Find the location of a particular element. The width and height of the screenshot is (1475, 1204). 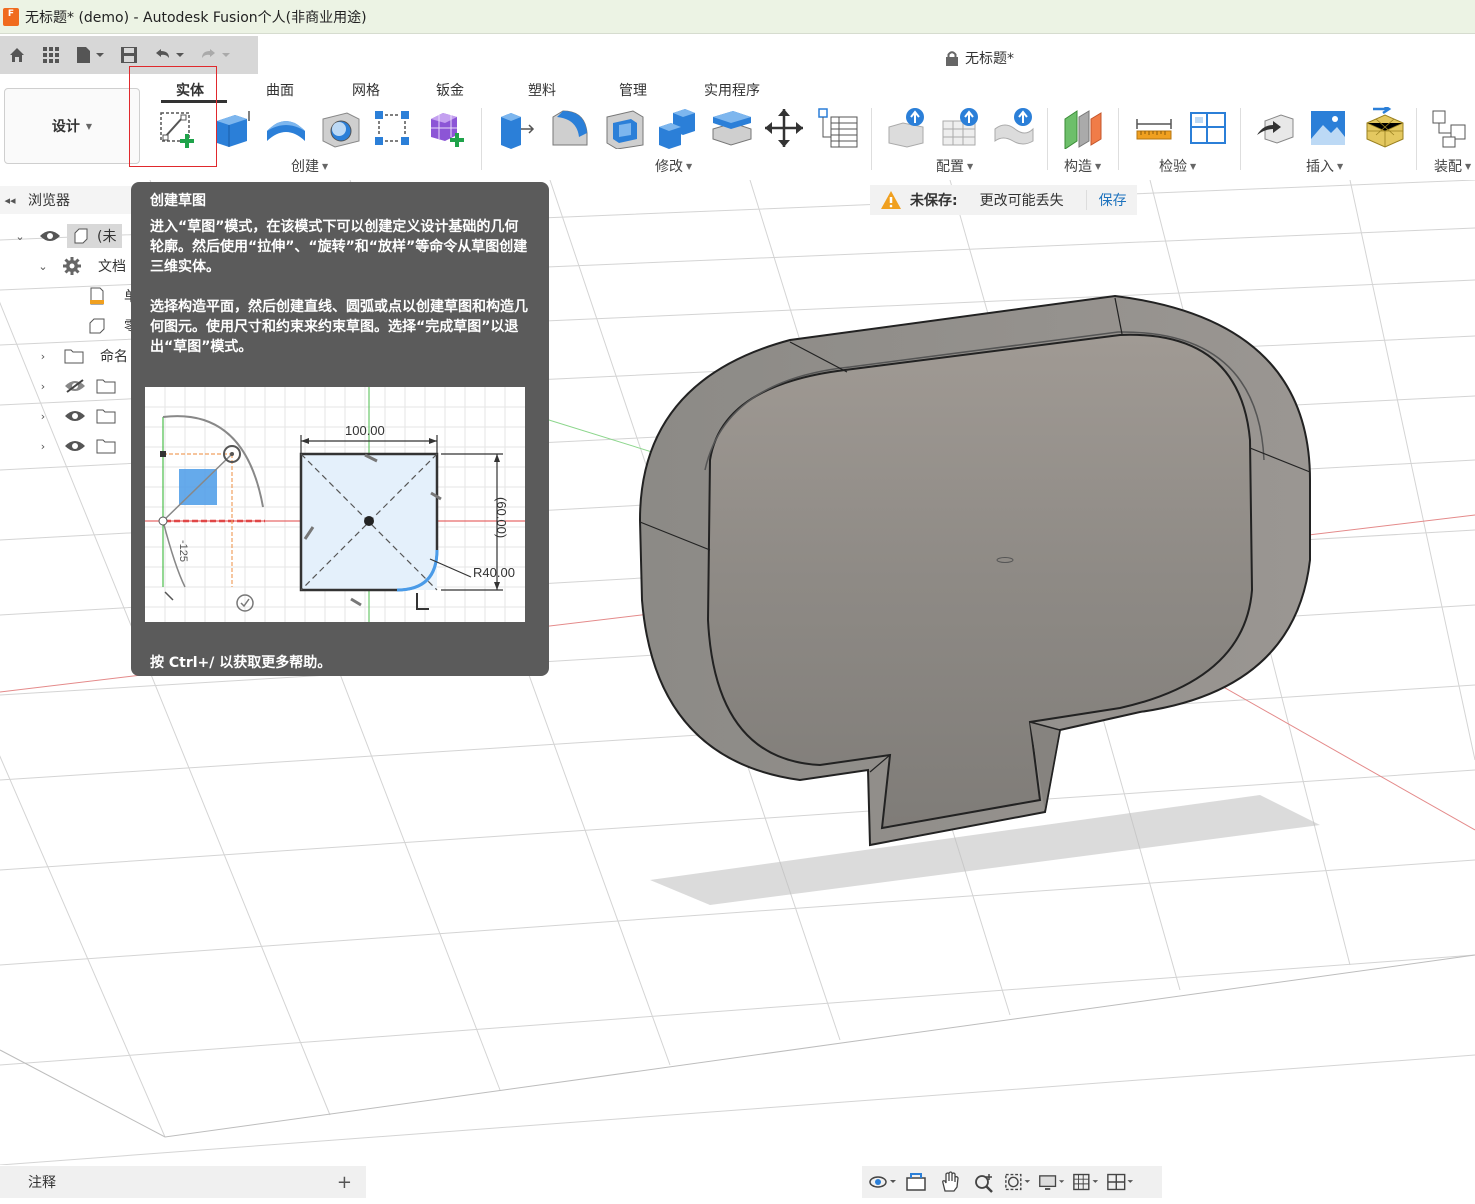

insert-canvas-button is located at coordinates (1328, 128).